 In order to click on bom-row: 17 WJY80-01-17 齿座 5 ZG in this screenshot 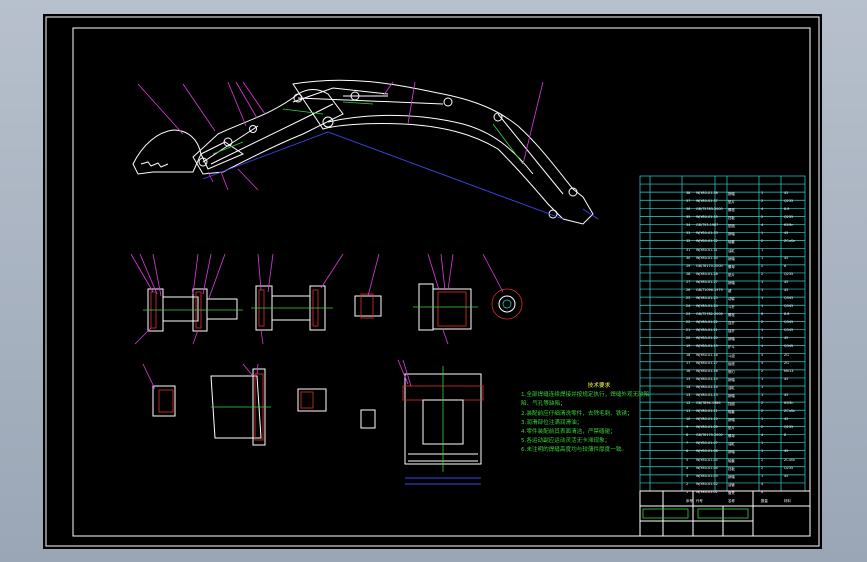, I will do `click(766, 363)`.